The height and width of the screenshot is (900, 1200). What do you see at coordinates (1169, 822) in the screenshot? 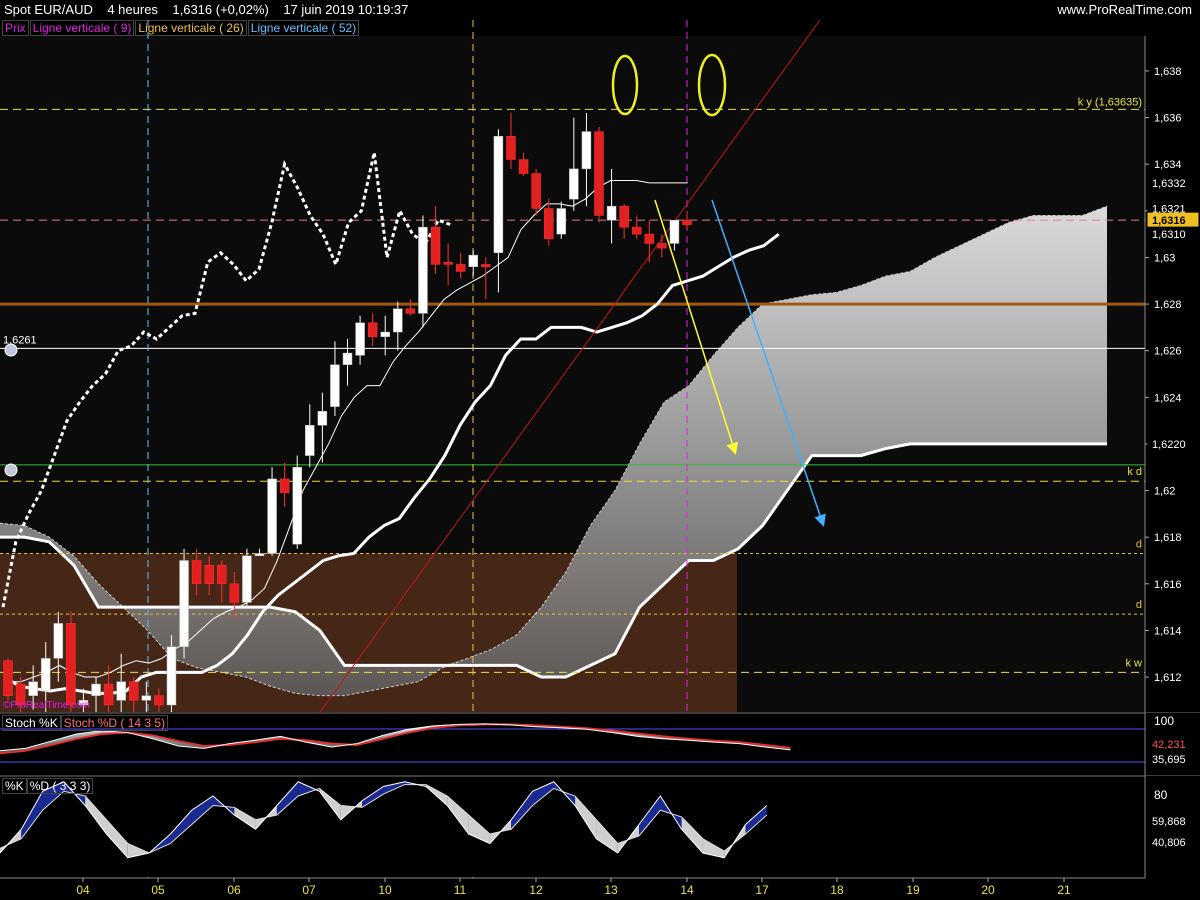
I see `kd-value-label: 59,868` at bounding box center [1169, 822].